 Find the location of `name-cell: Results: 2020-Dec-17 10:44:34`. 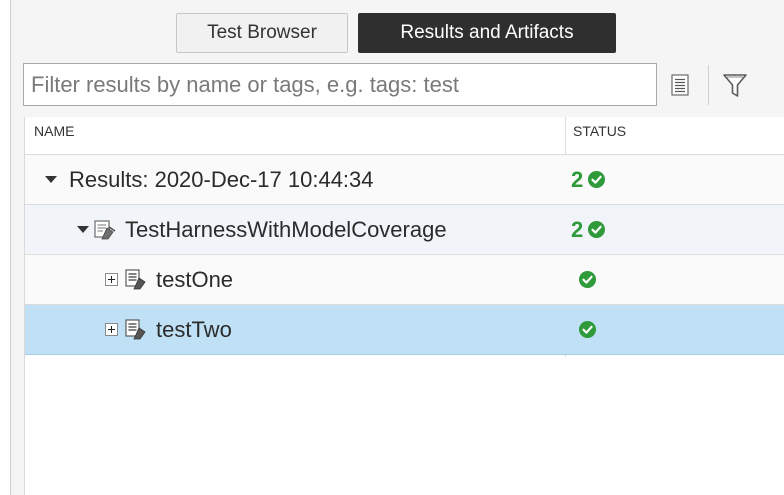

name-cell: Results: 2020-Dec-17 10:44:34 is located at coordinates (209, 179).